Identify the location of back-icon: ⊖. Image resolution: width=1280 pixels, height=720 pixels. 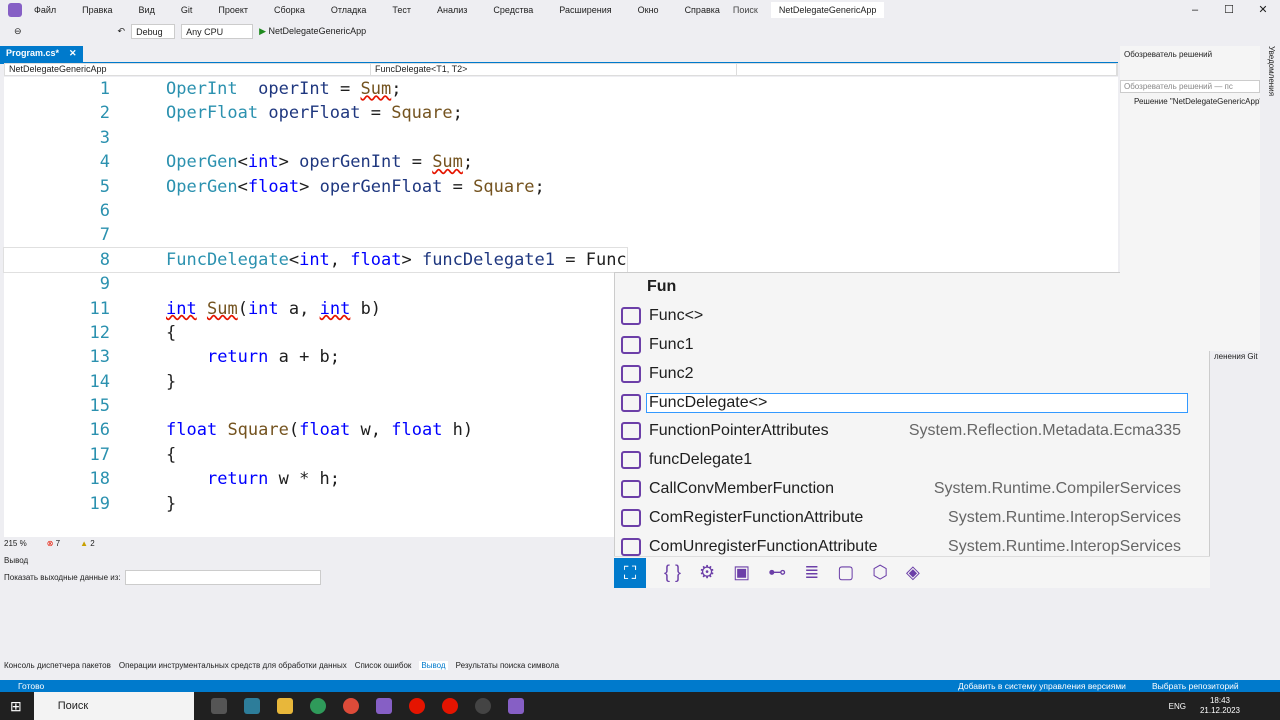
(18, 31).